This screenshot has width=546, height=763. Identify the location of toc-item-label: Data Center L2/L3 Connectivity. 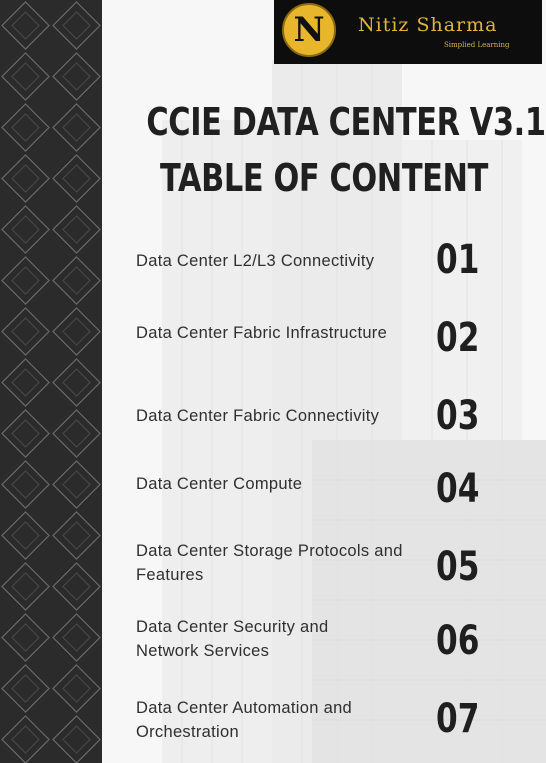
(255, 261).